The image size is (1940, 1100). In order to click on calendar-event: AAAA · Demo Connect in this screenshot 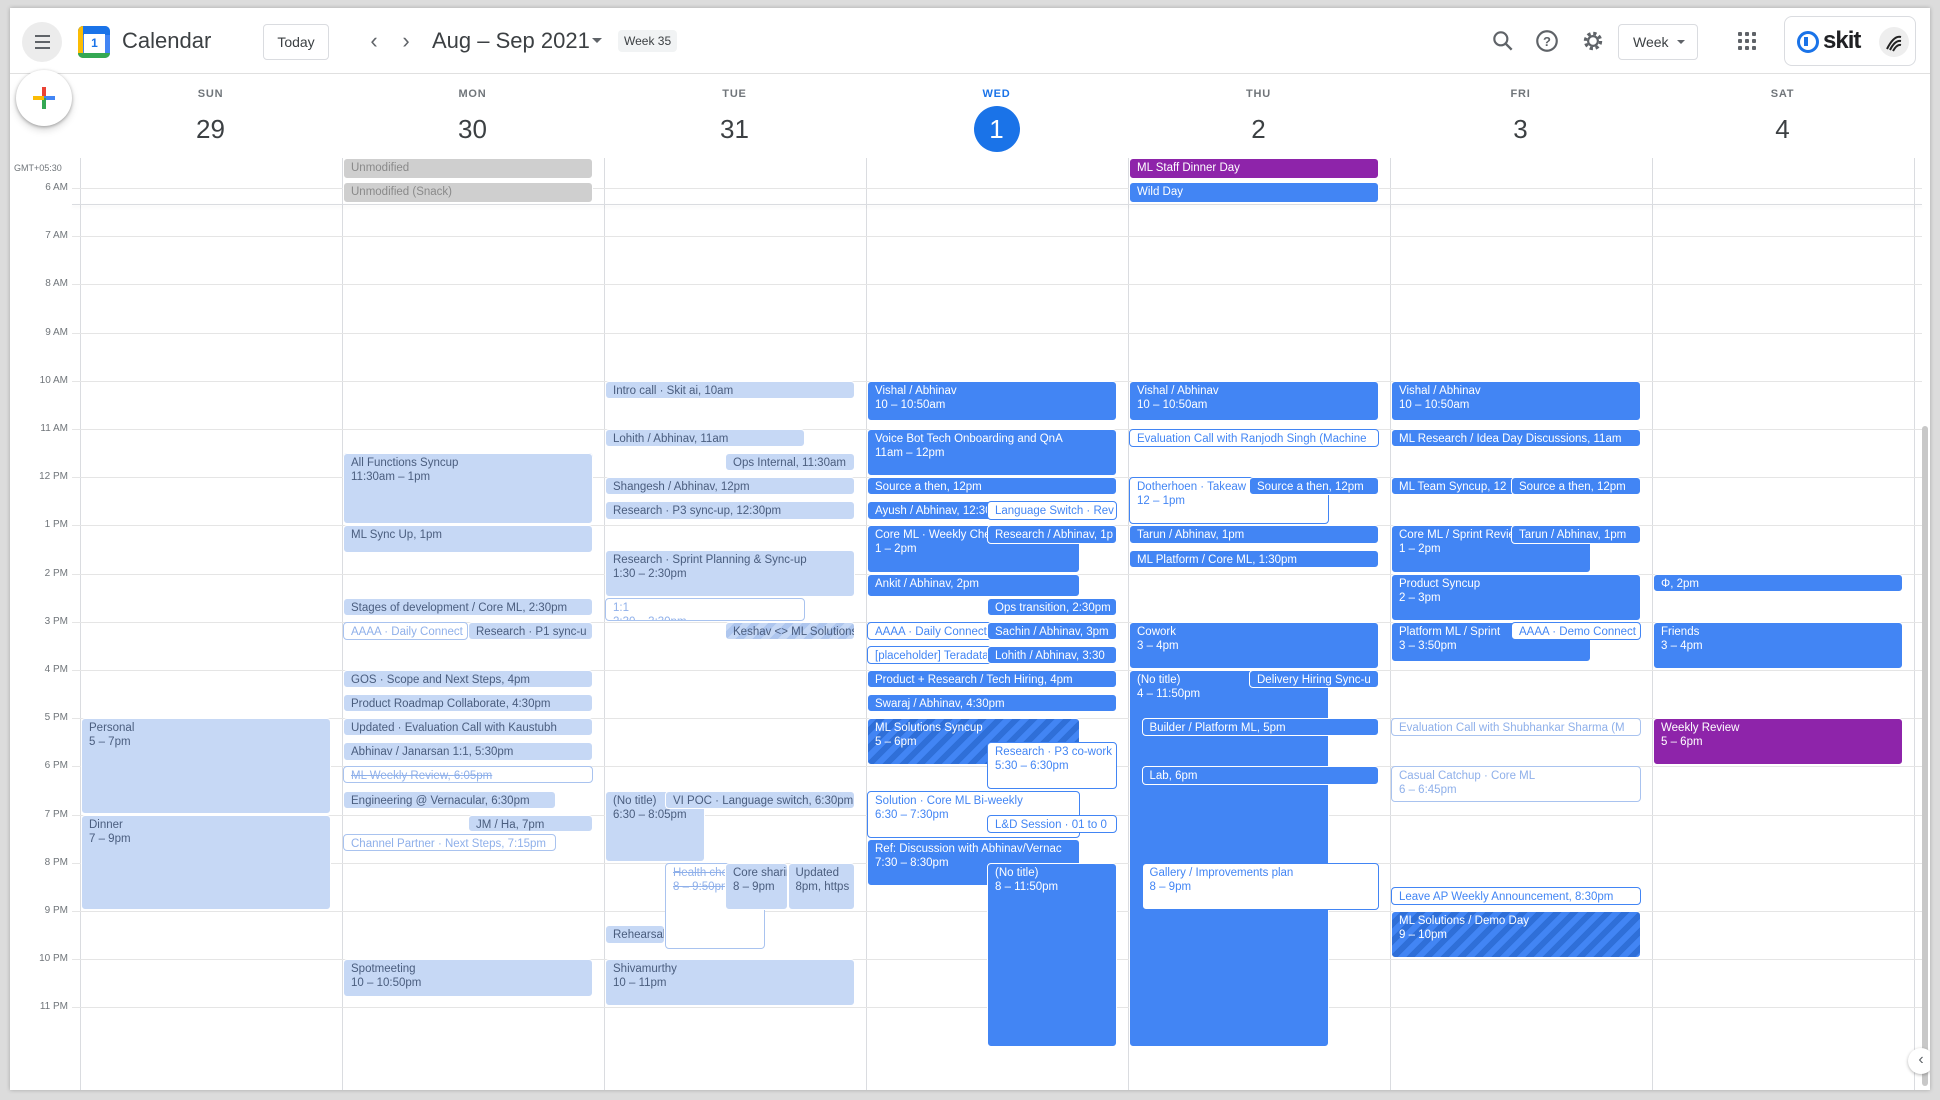, I will do `click(1576, 631)`.